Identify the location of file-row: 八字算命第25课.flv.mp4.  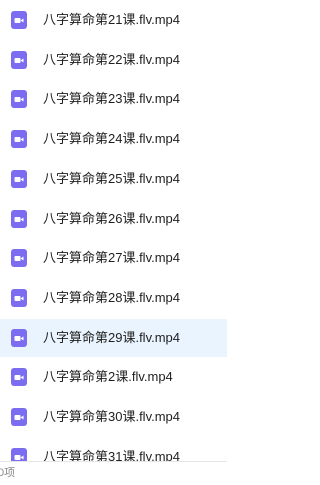
(113, 179).